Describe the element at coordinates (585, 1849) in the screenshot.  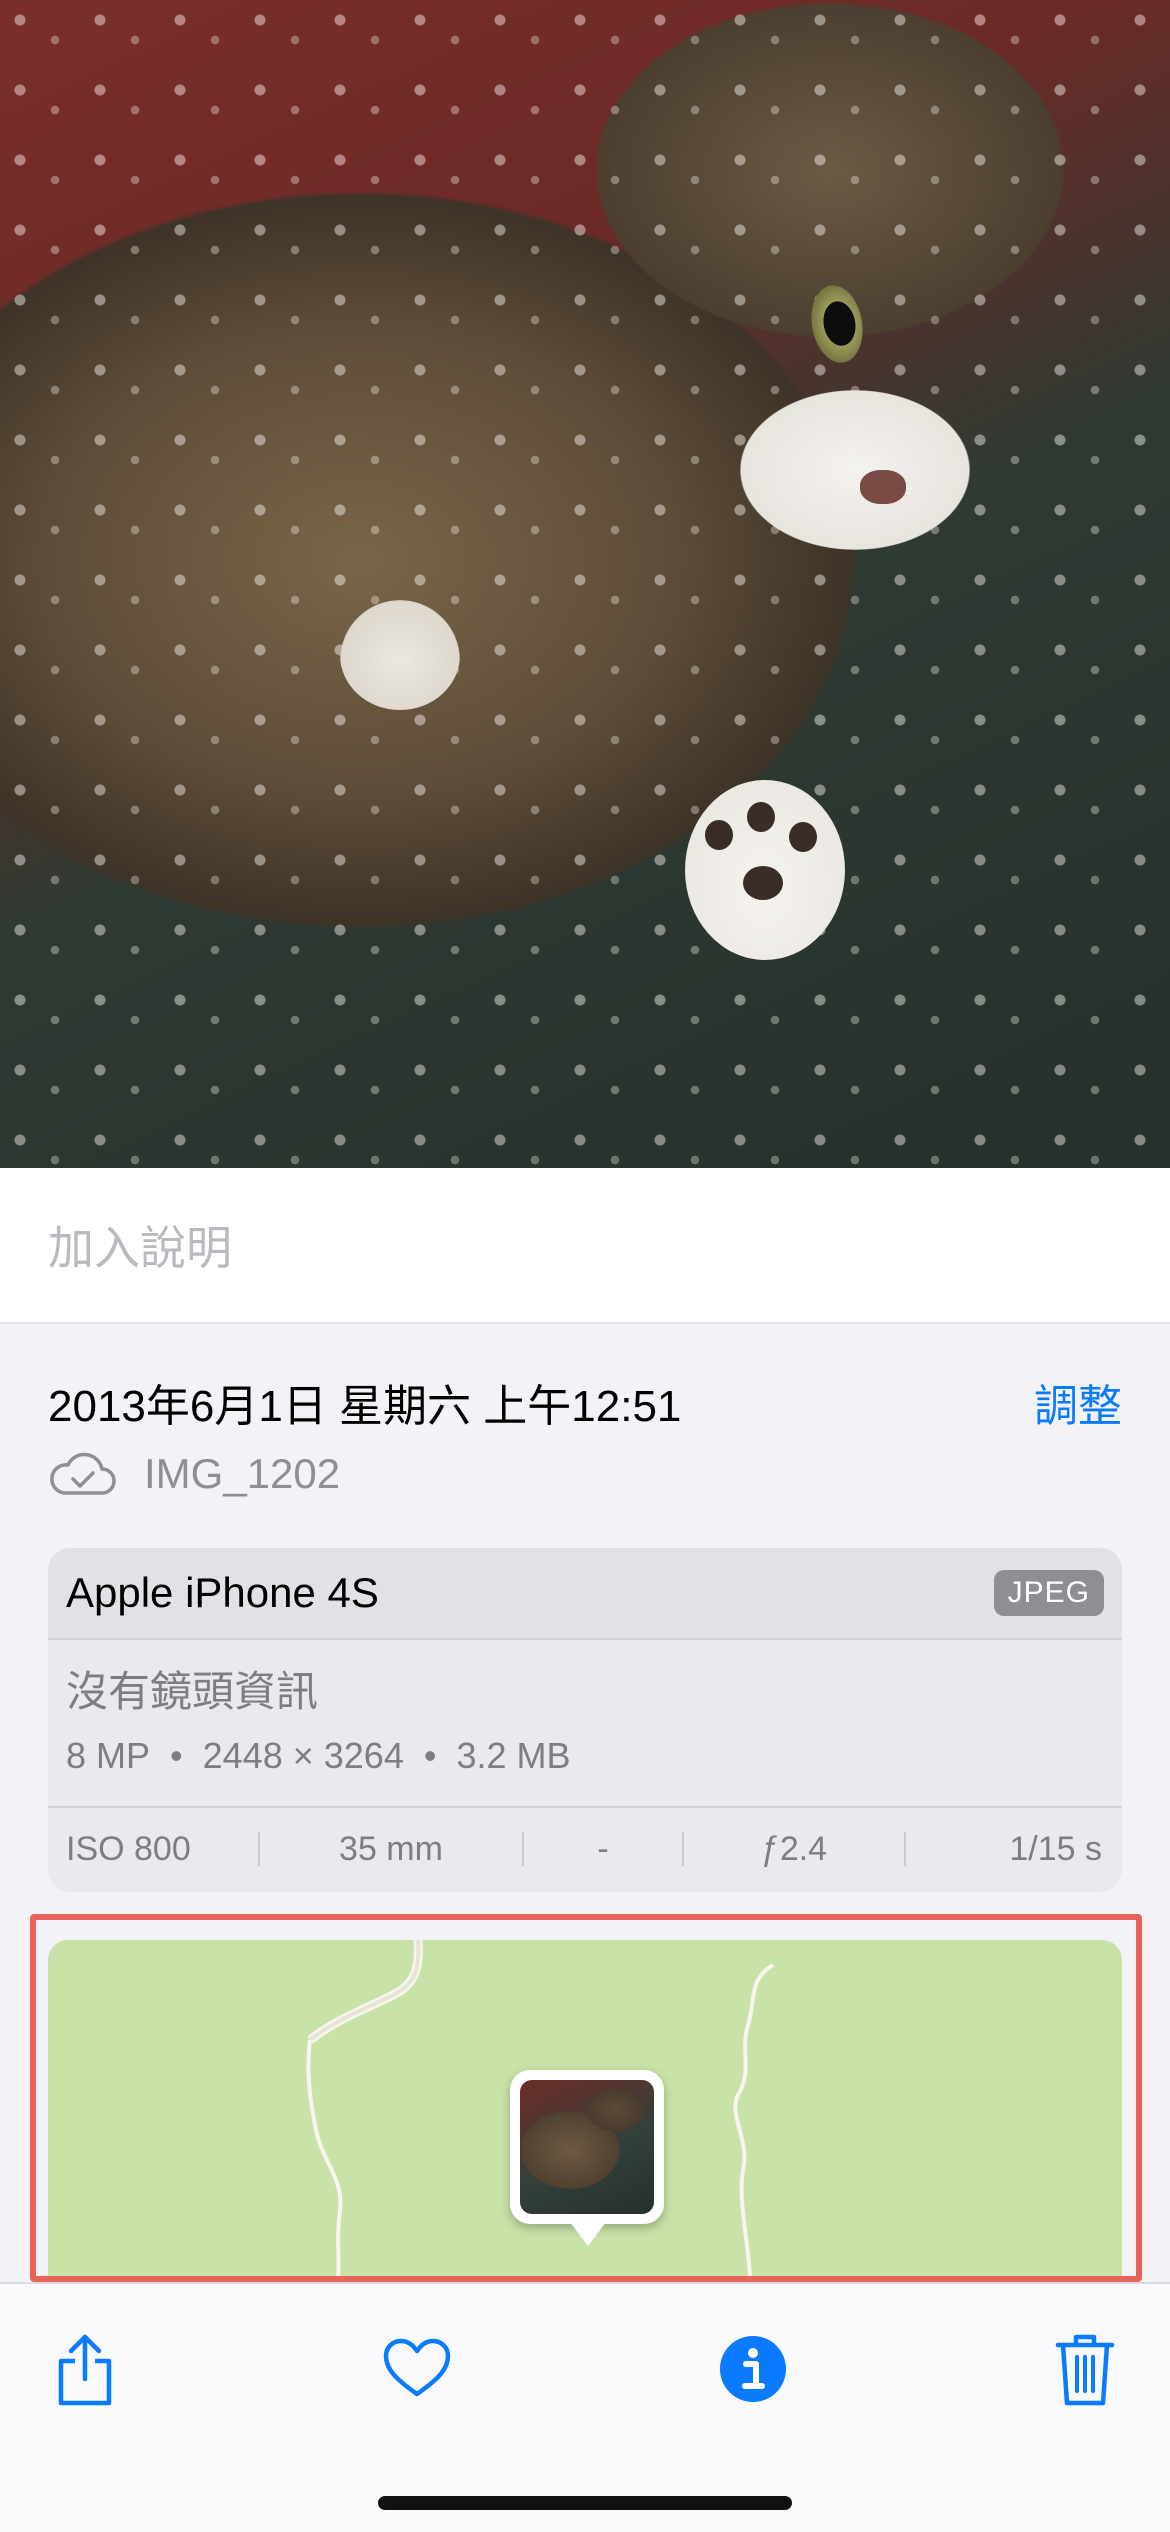
I see `exif-row: ISO 800 35 mm - ƒ2.4 1/15 s` at that location.